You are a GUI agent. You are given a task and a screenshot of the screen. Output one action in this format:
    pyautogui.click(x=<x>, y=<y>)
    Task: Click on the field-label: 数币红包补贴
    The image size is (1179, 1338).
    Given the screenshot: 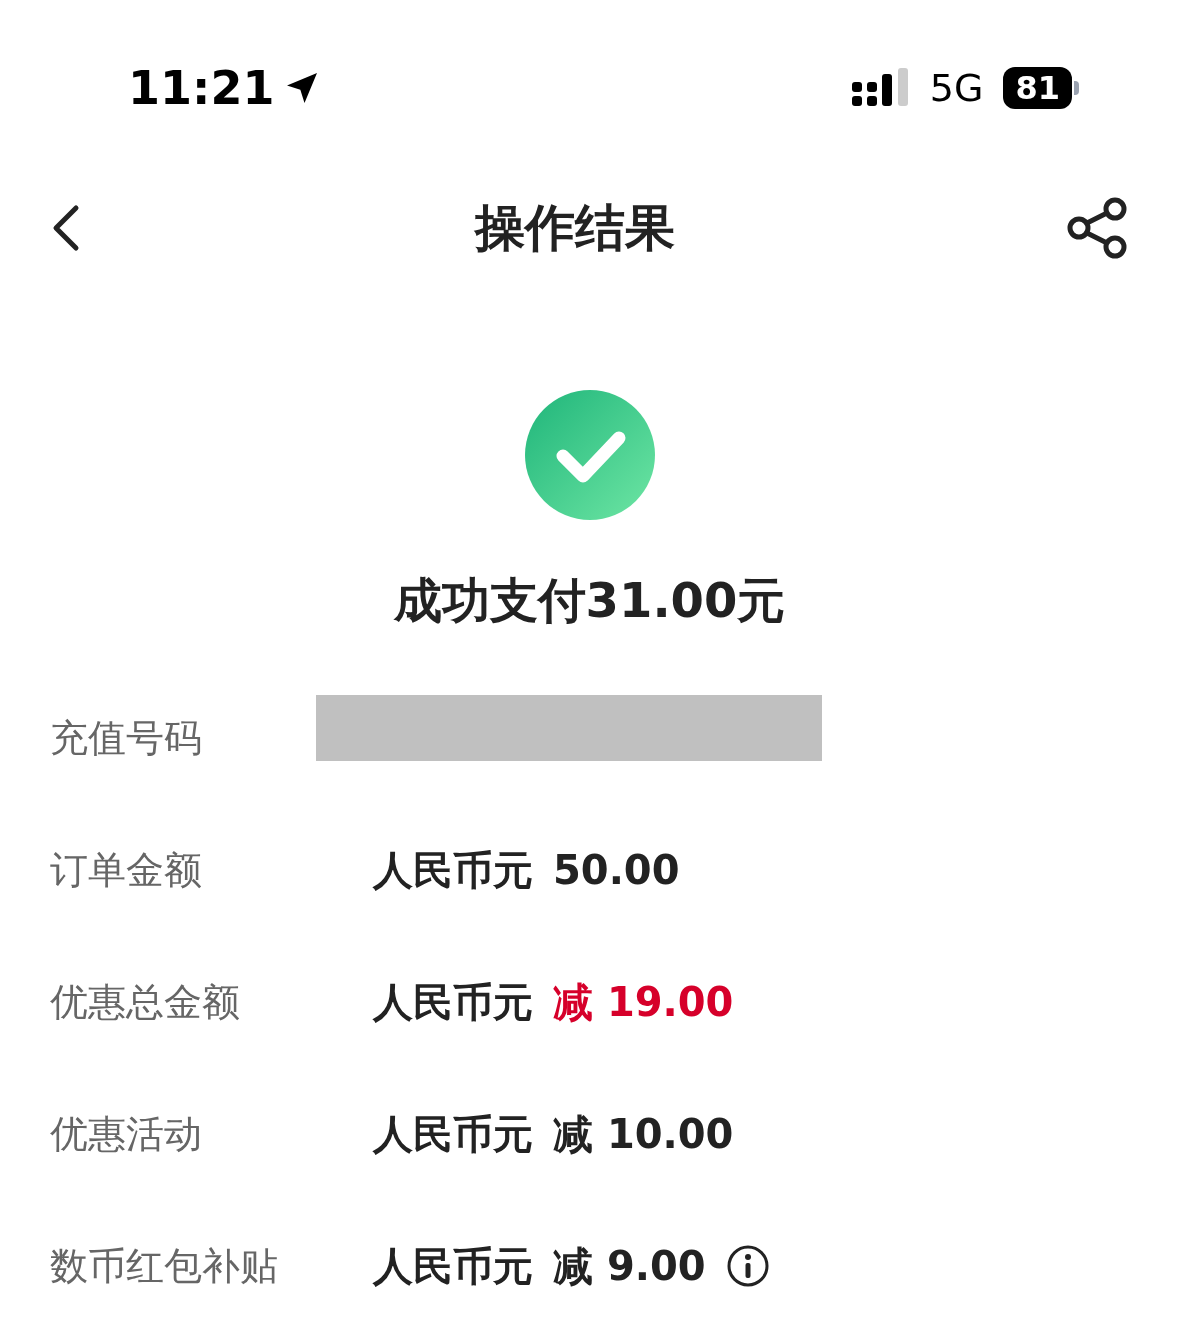 What is the action you would take?
    pyautogui.click(x=164, y=1266)
    